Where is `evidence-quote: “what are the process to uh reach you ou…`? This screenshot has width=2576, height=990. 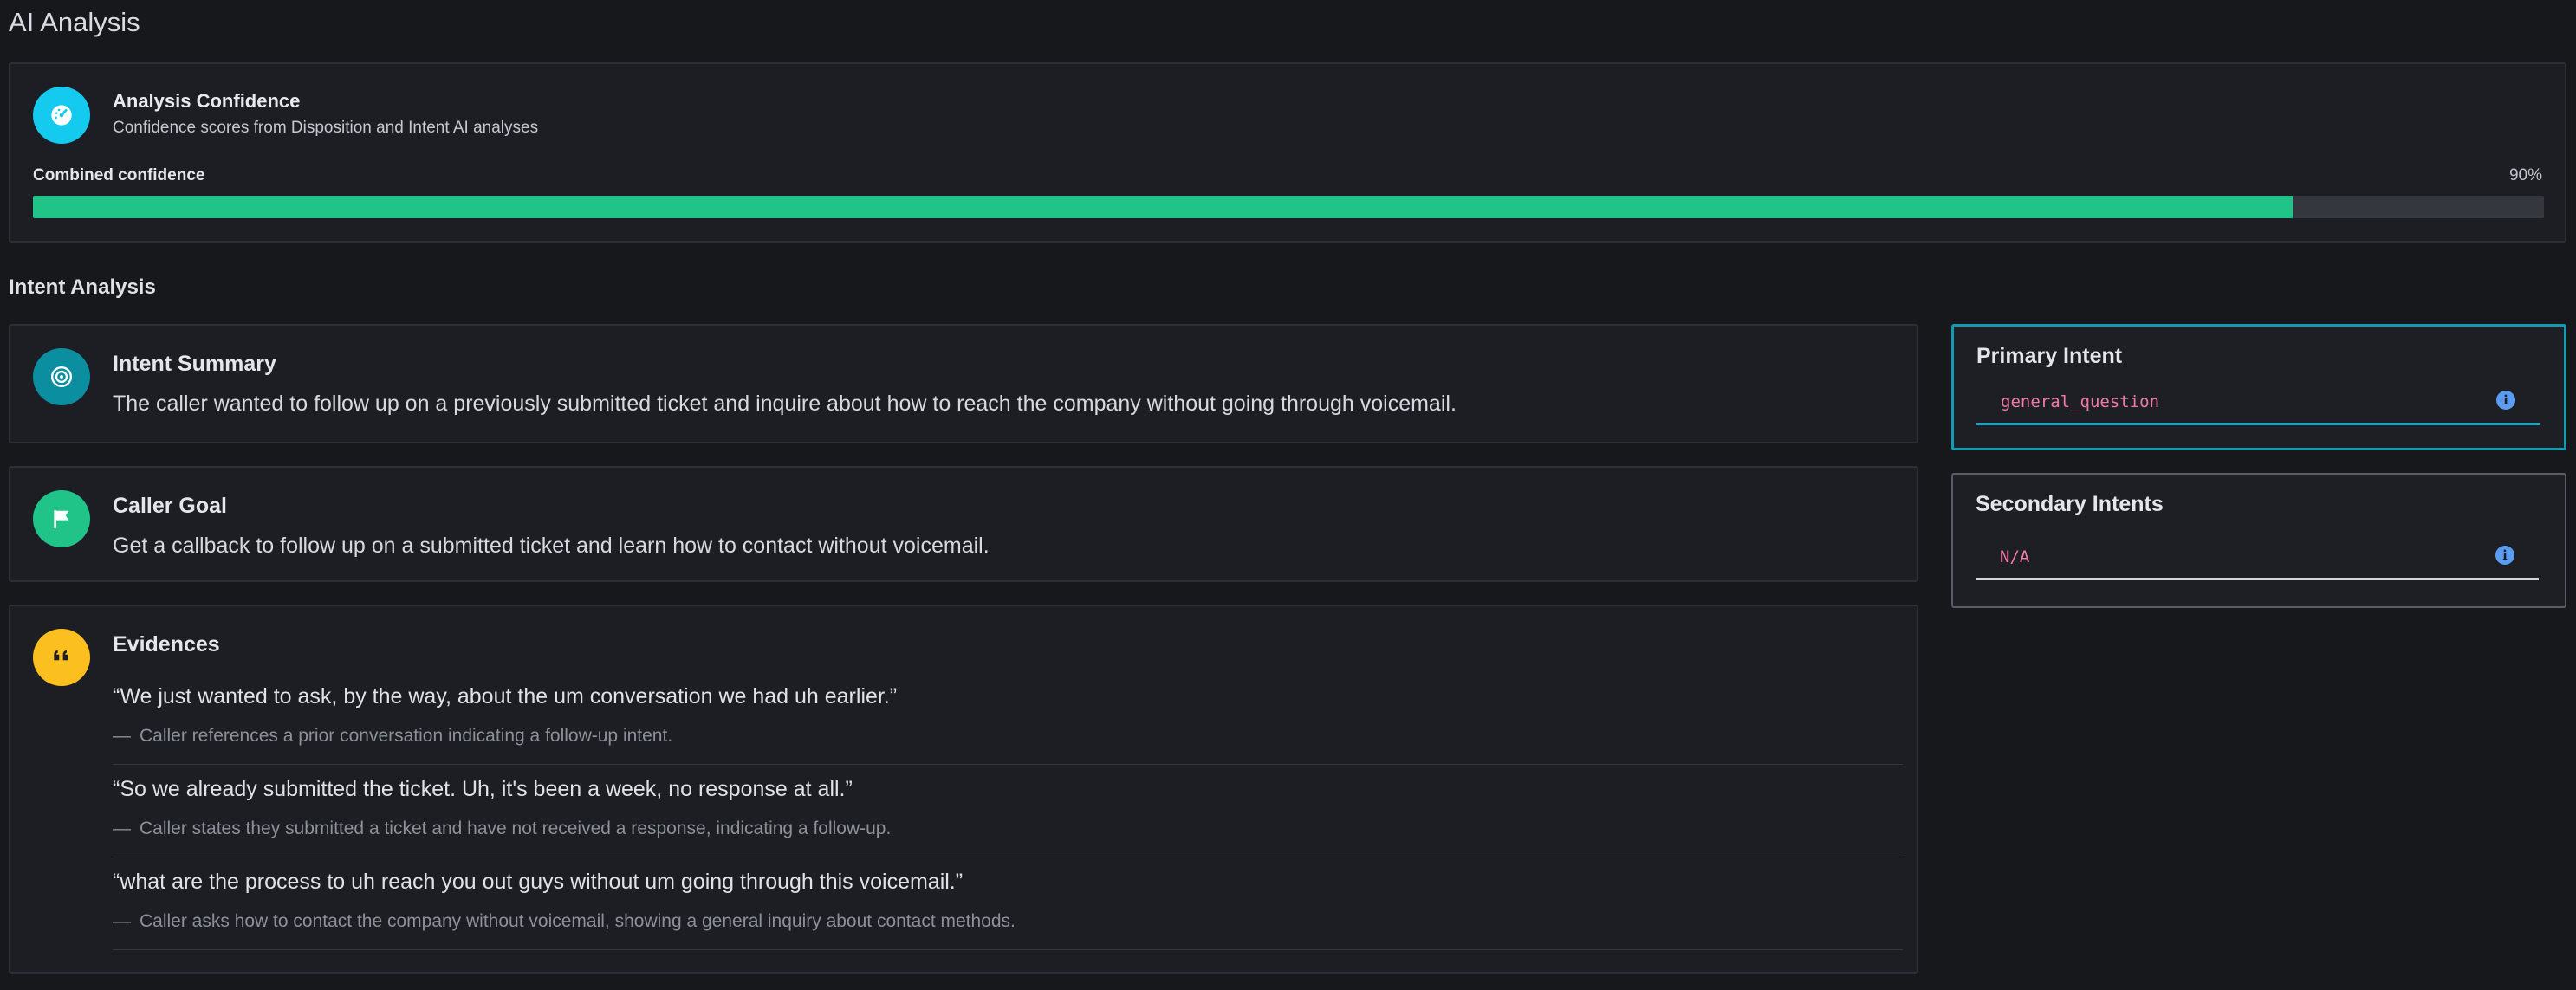
evidence-quote: “what are the process to uh reach you ou… is located at coordinates (538, 882).